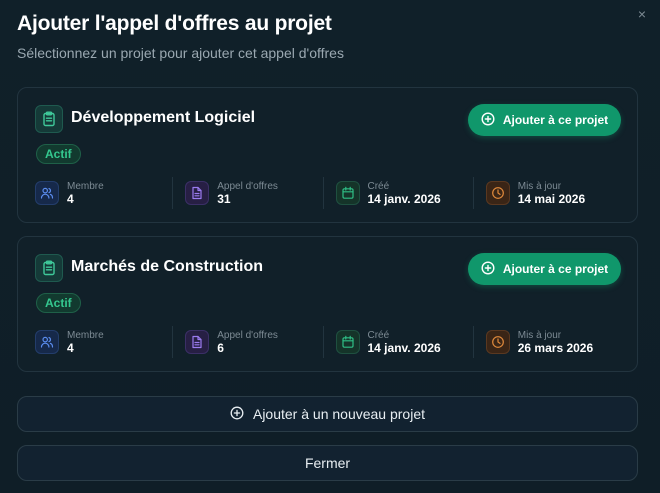 This screenshot has height=493, width=660. I want to click on add-new-project-button: Ajouter à un nouveau projet, so click(327, 414).